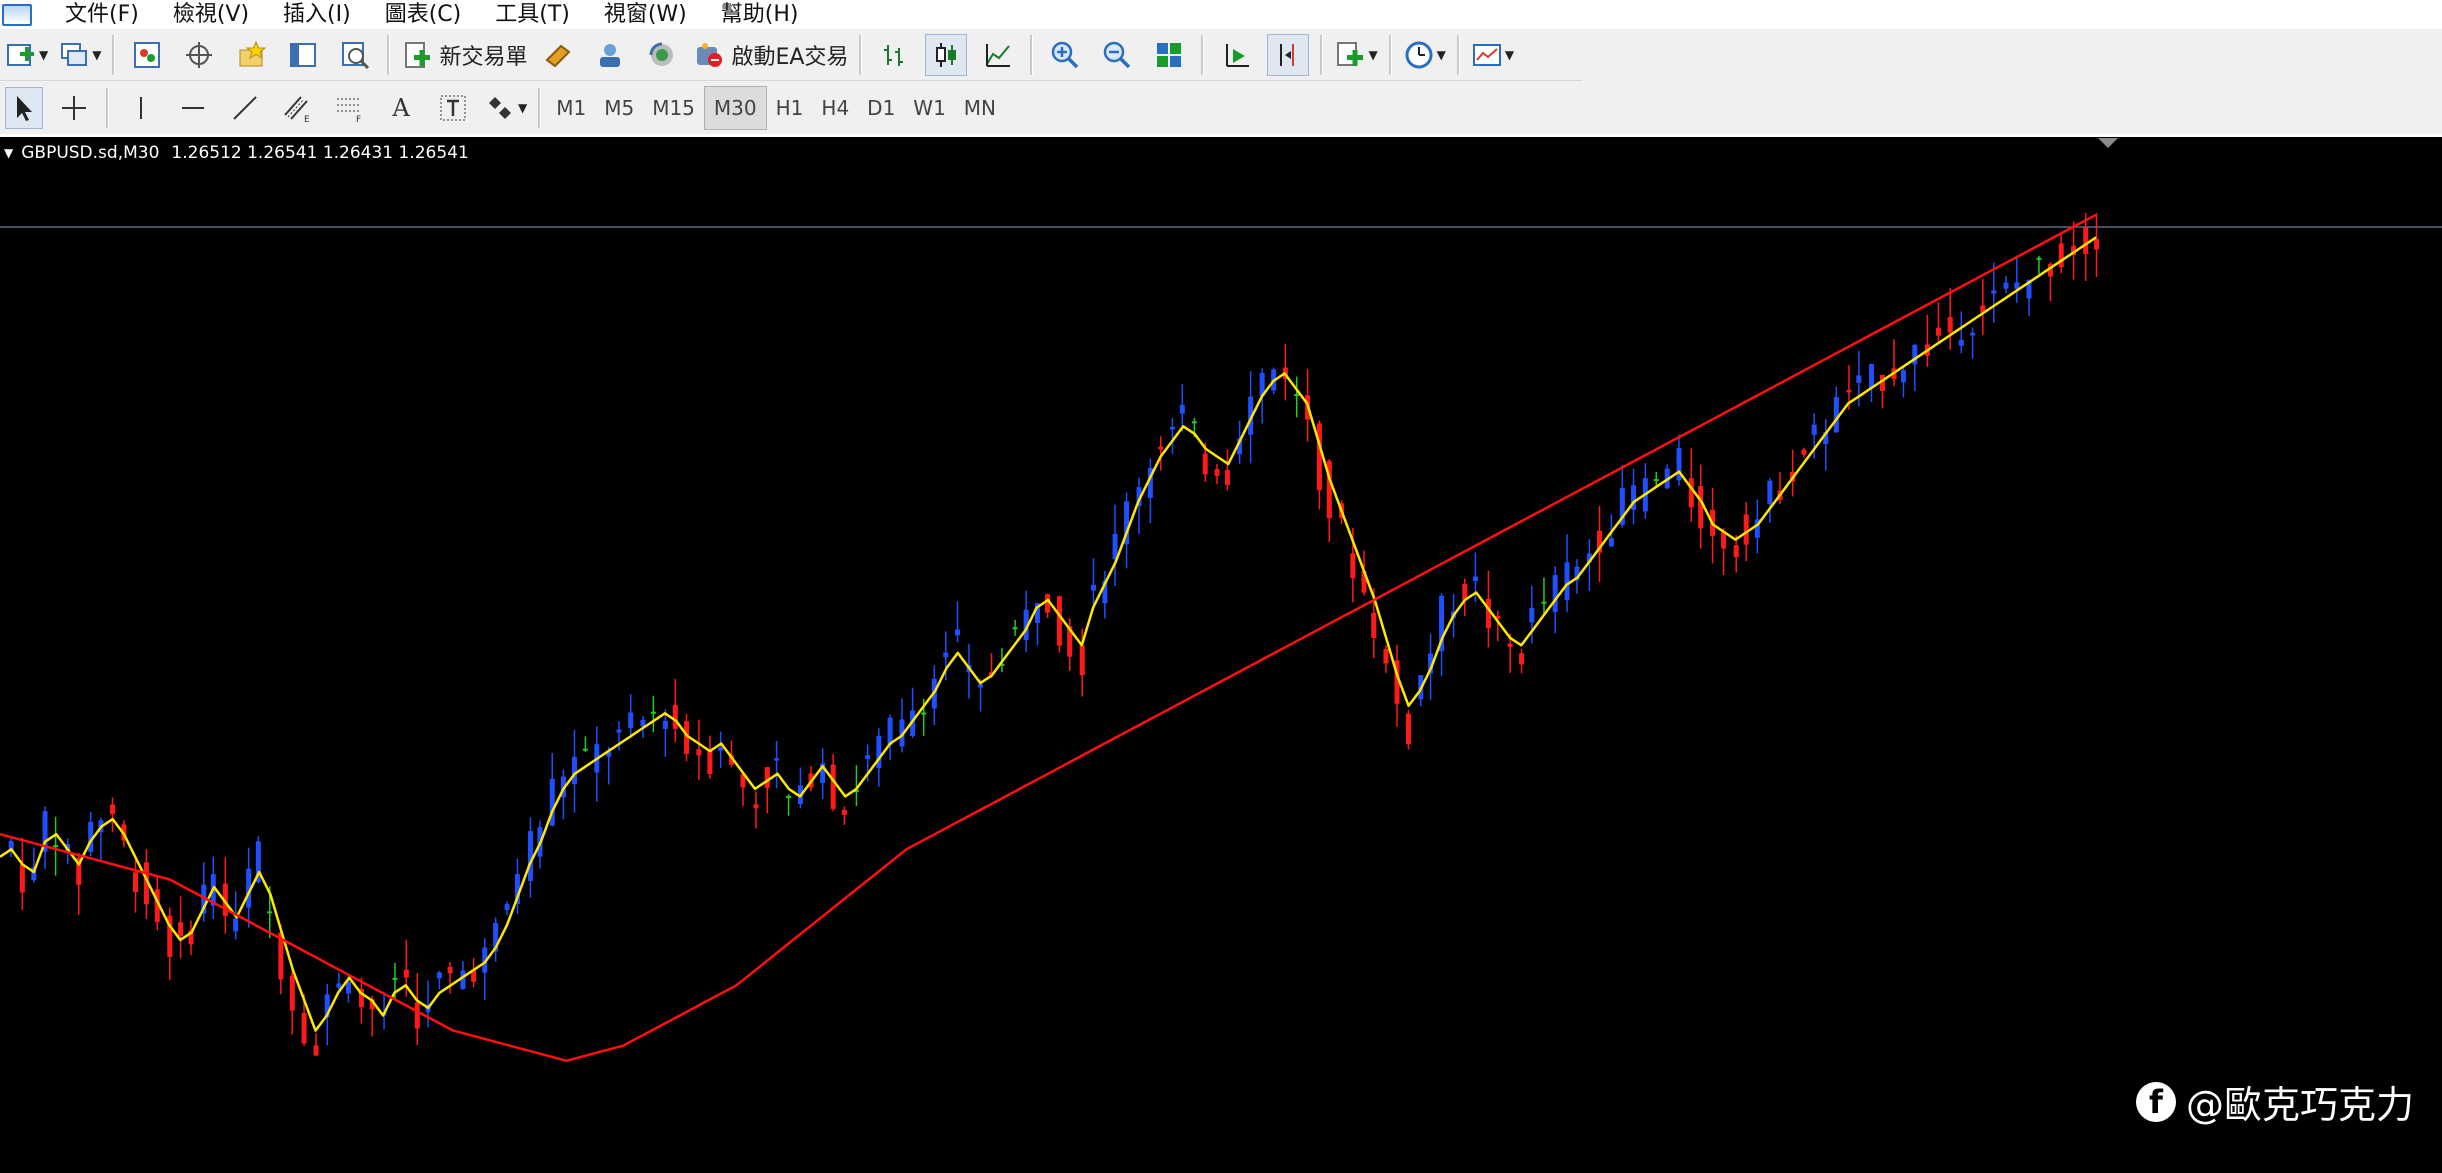  Describe the element at coordinates (303, 55) in the screenshot. I see `data-window-button` at that location.